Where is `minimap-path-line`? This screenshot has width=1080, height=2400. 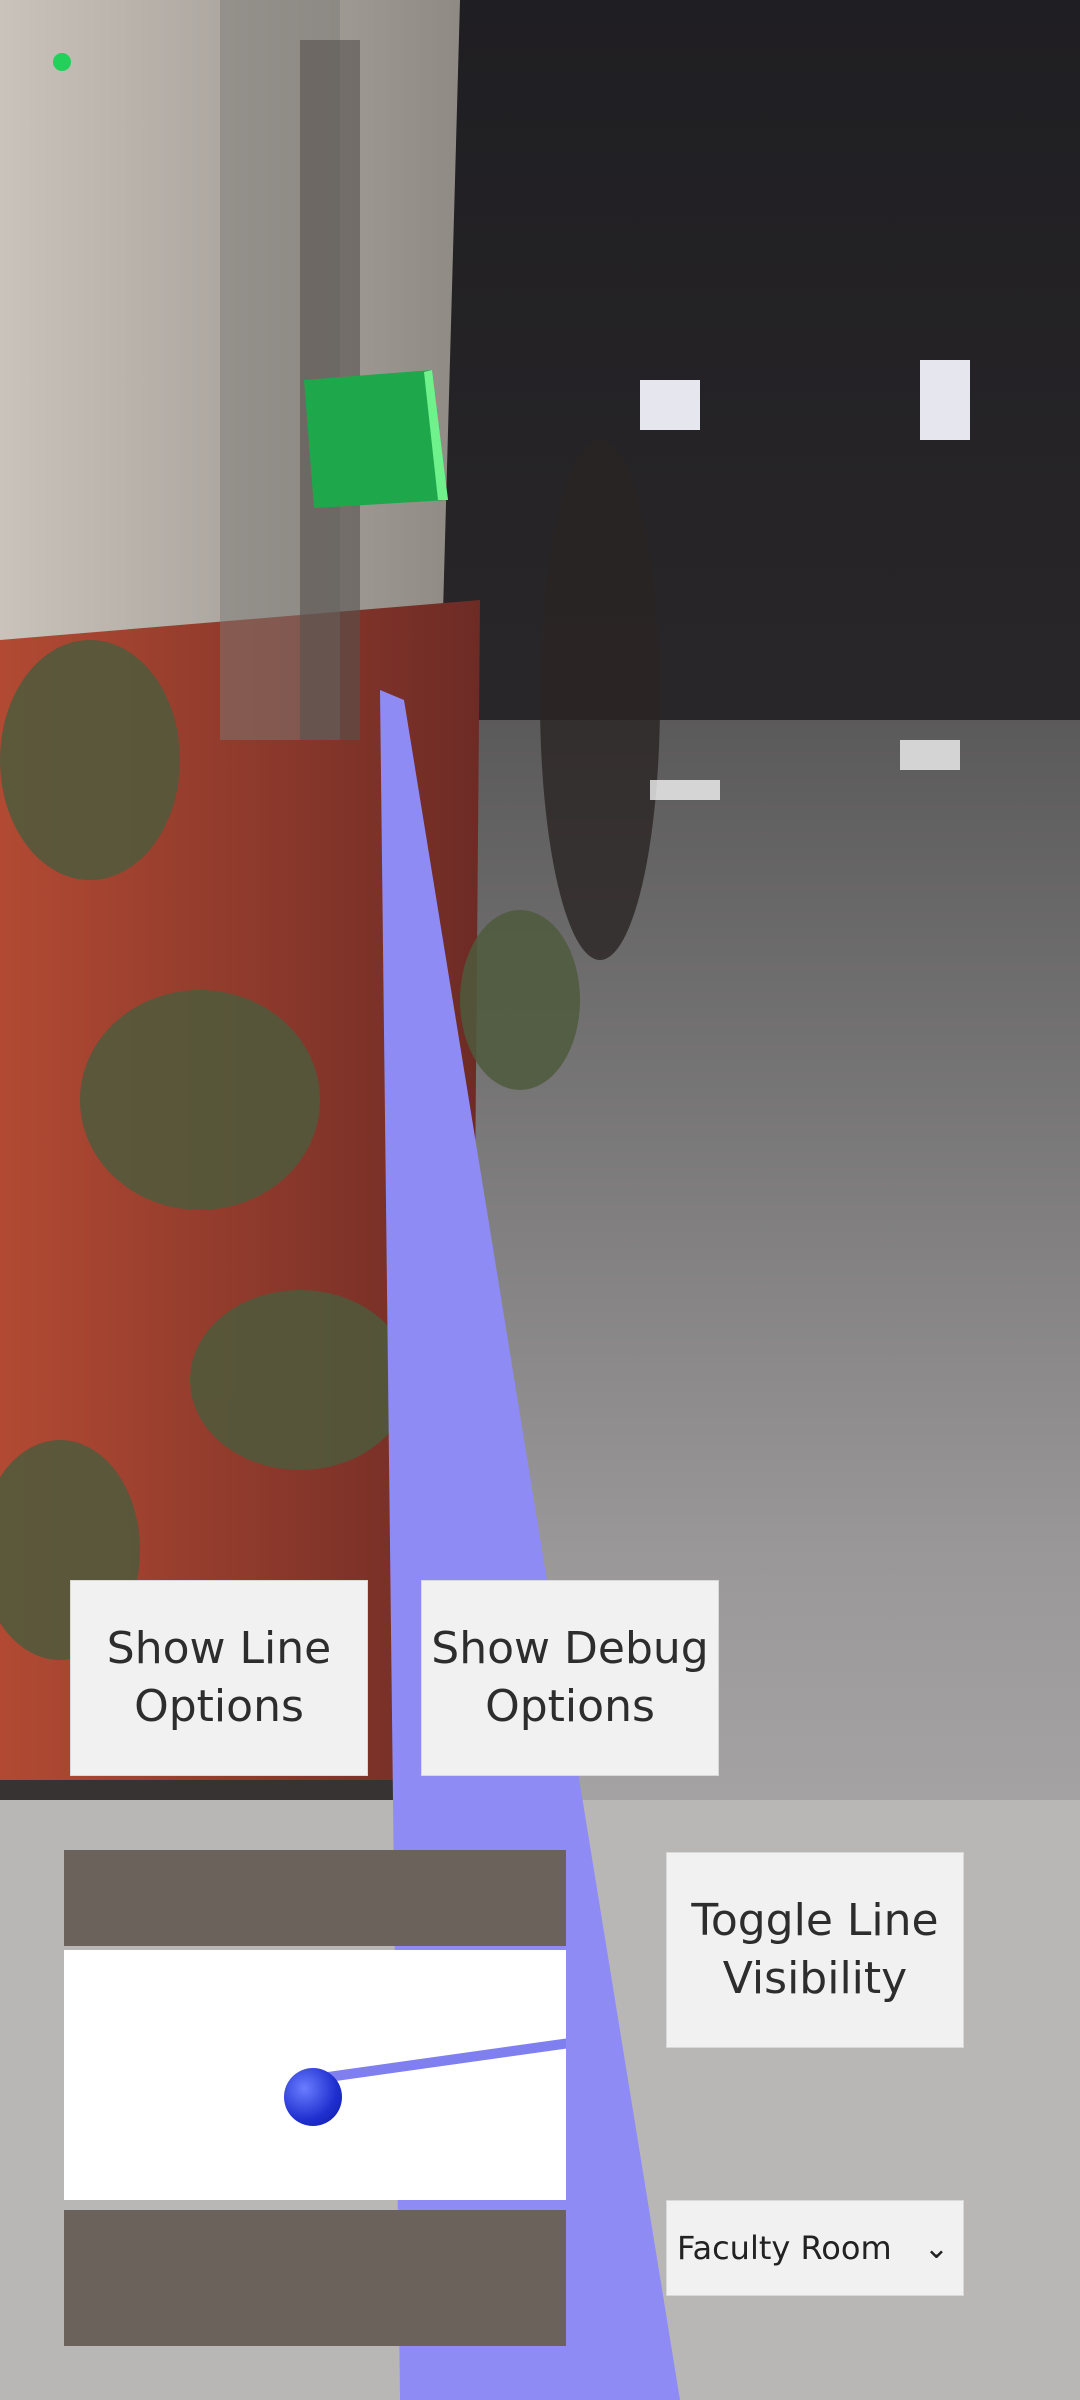
minimap-path-line is located at coordinates (439, 2060).